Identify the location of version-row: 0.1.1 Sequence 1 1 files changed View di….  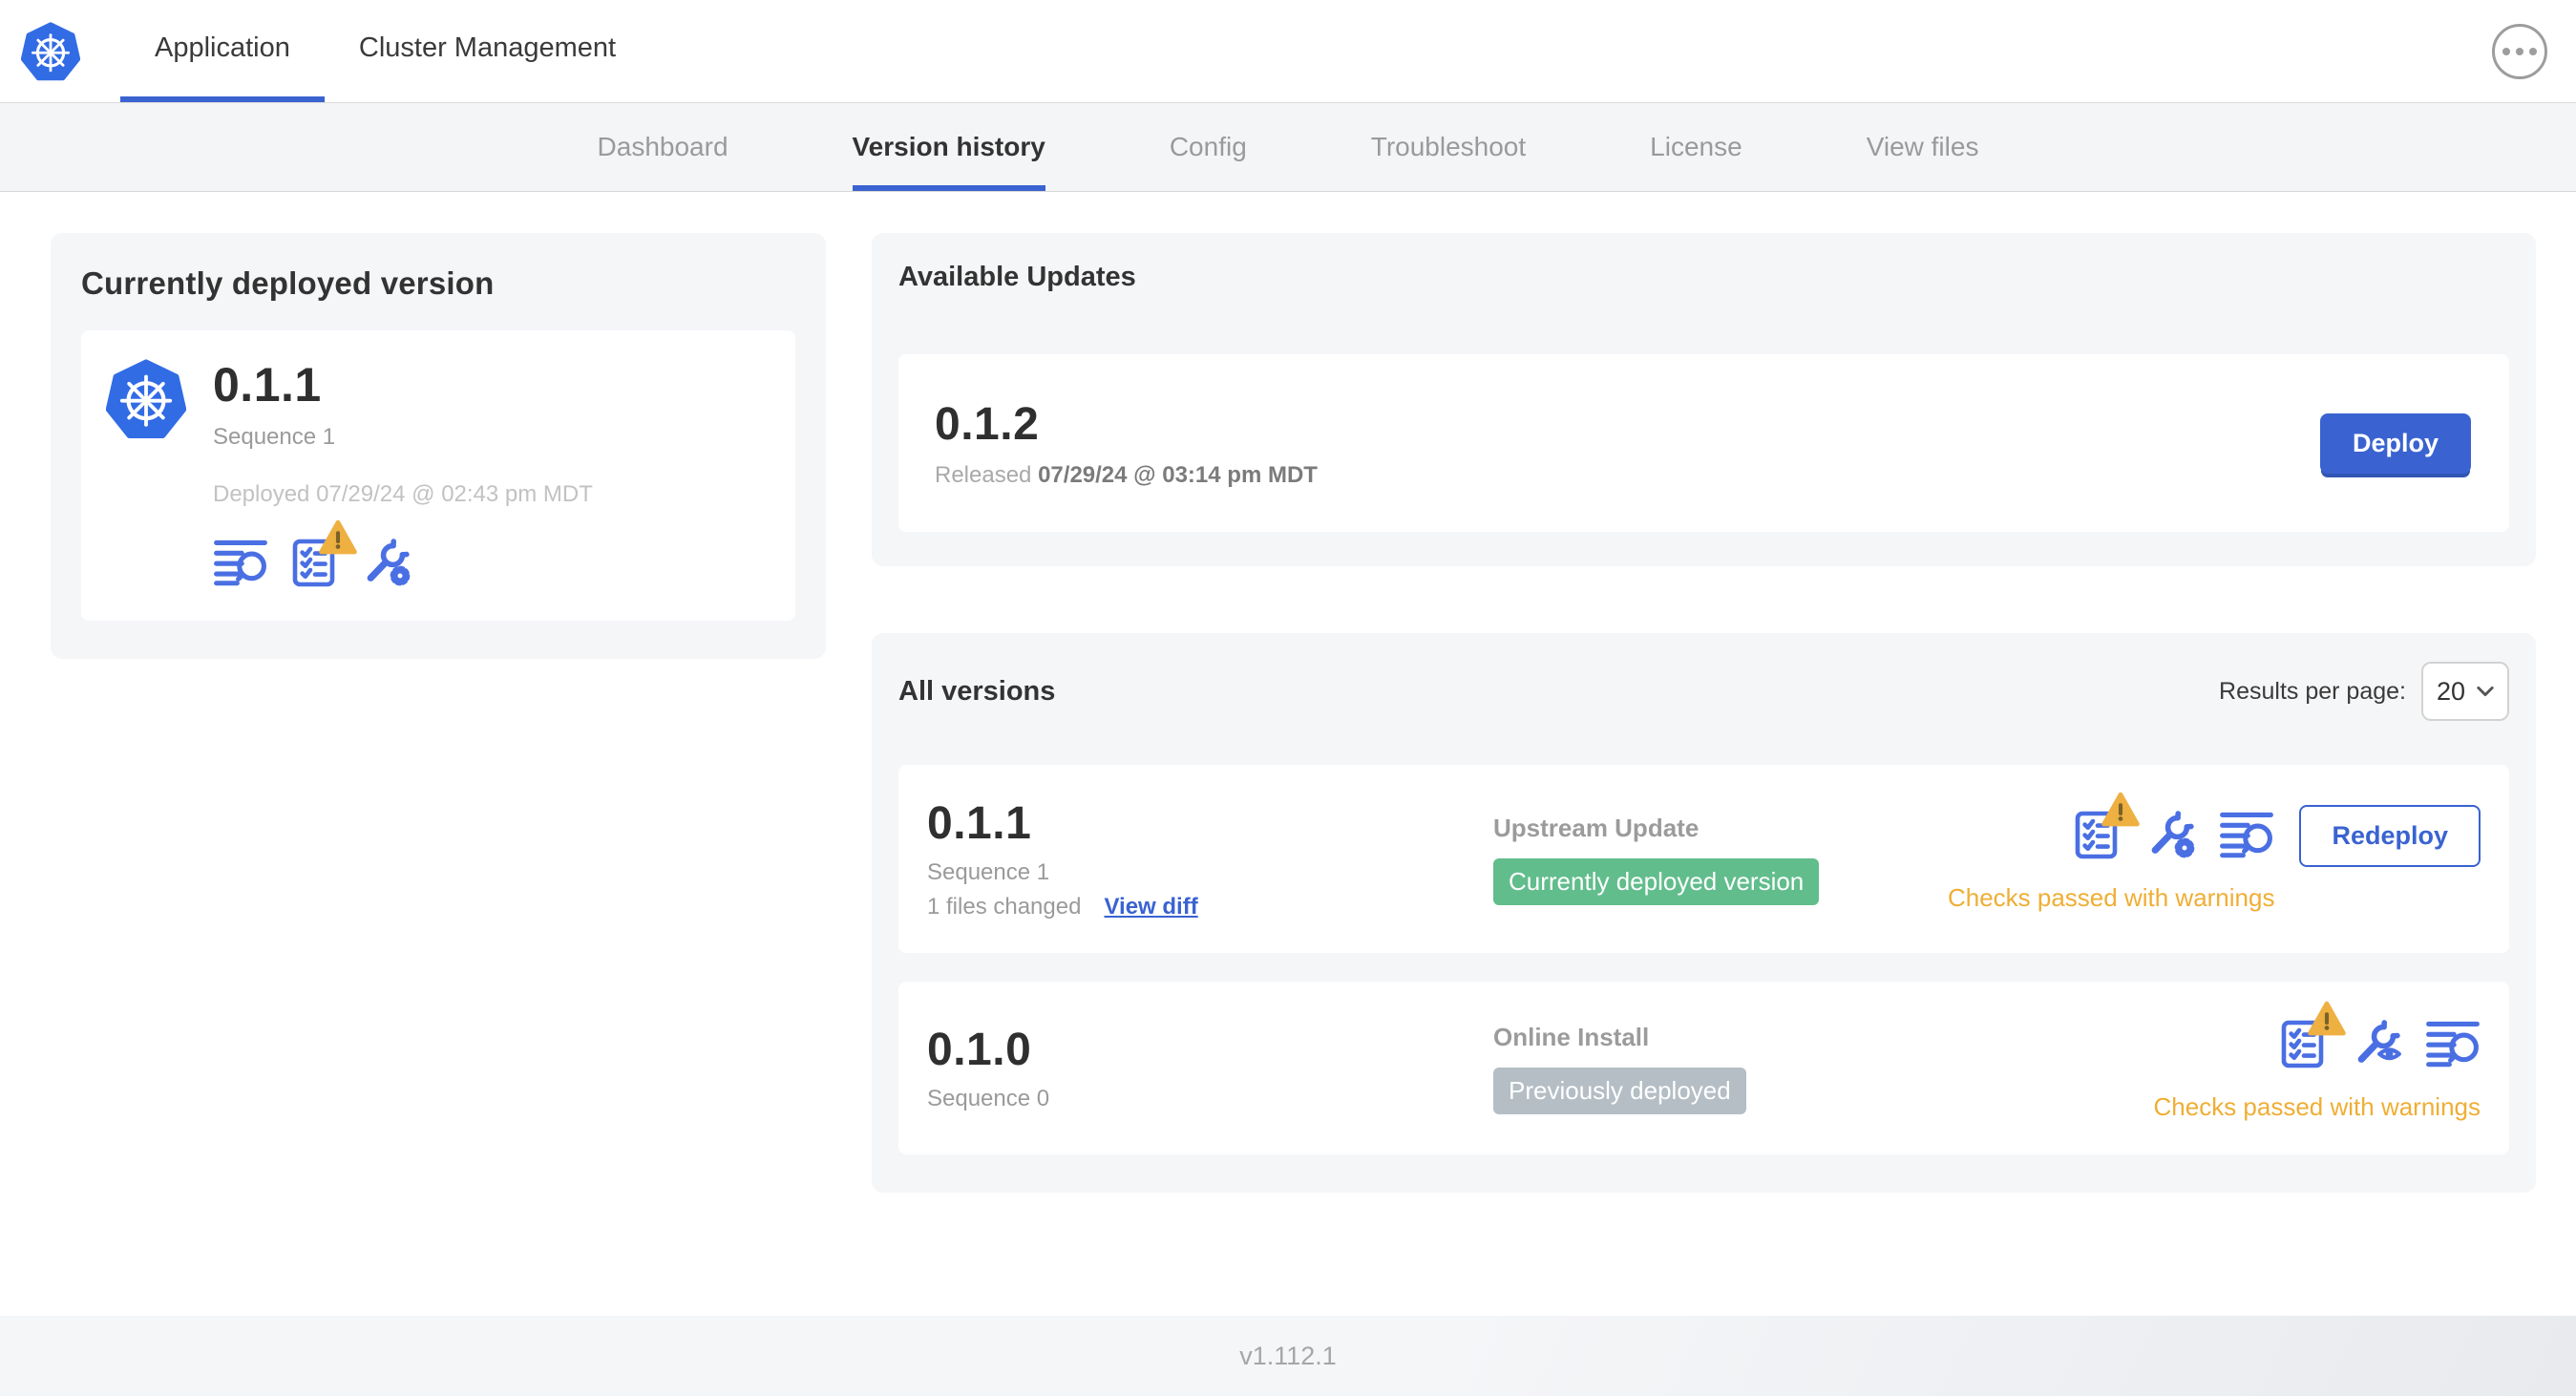
(1703, 859).